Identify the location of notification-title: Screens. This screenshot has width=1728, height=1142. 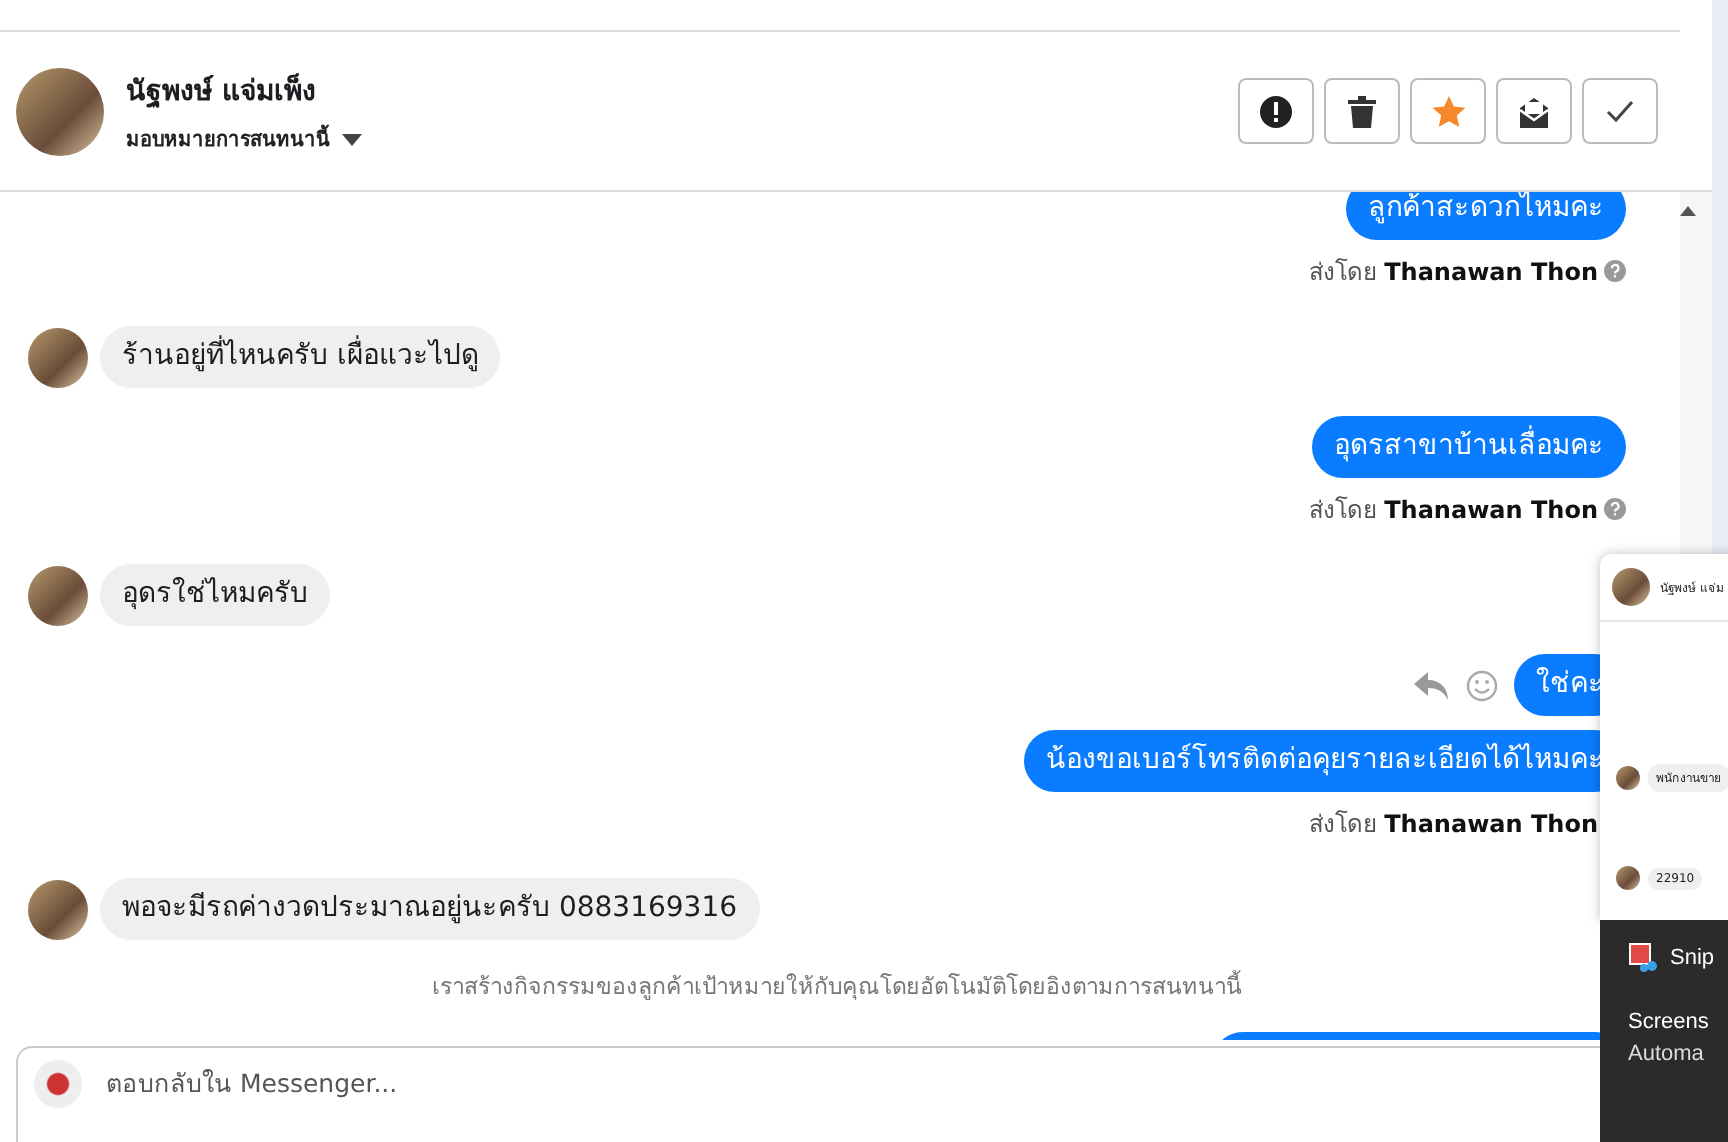
(1669, 1022).